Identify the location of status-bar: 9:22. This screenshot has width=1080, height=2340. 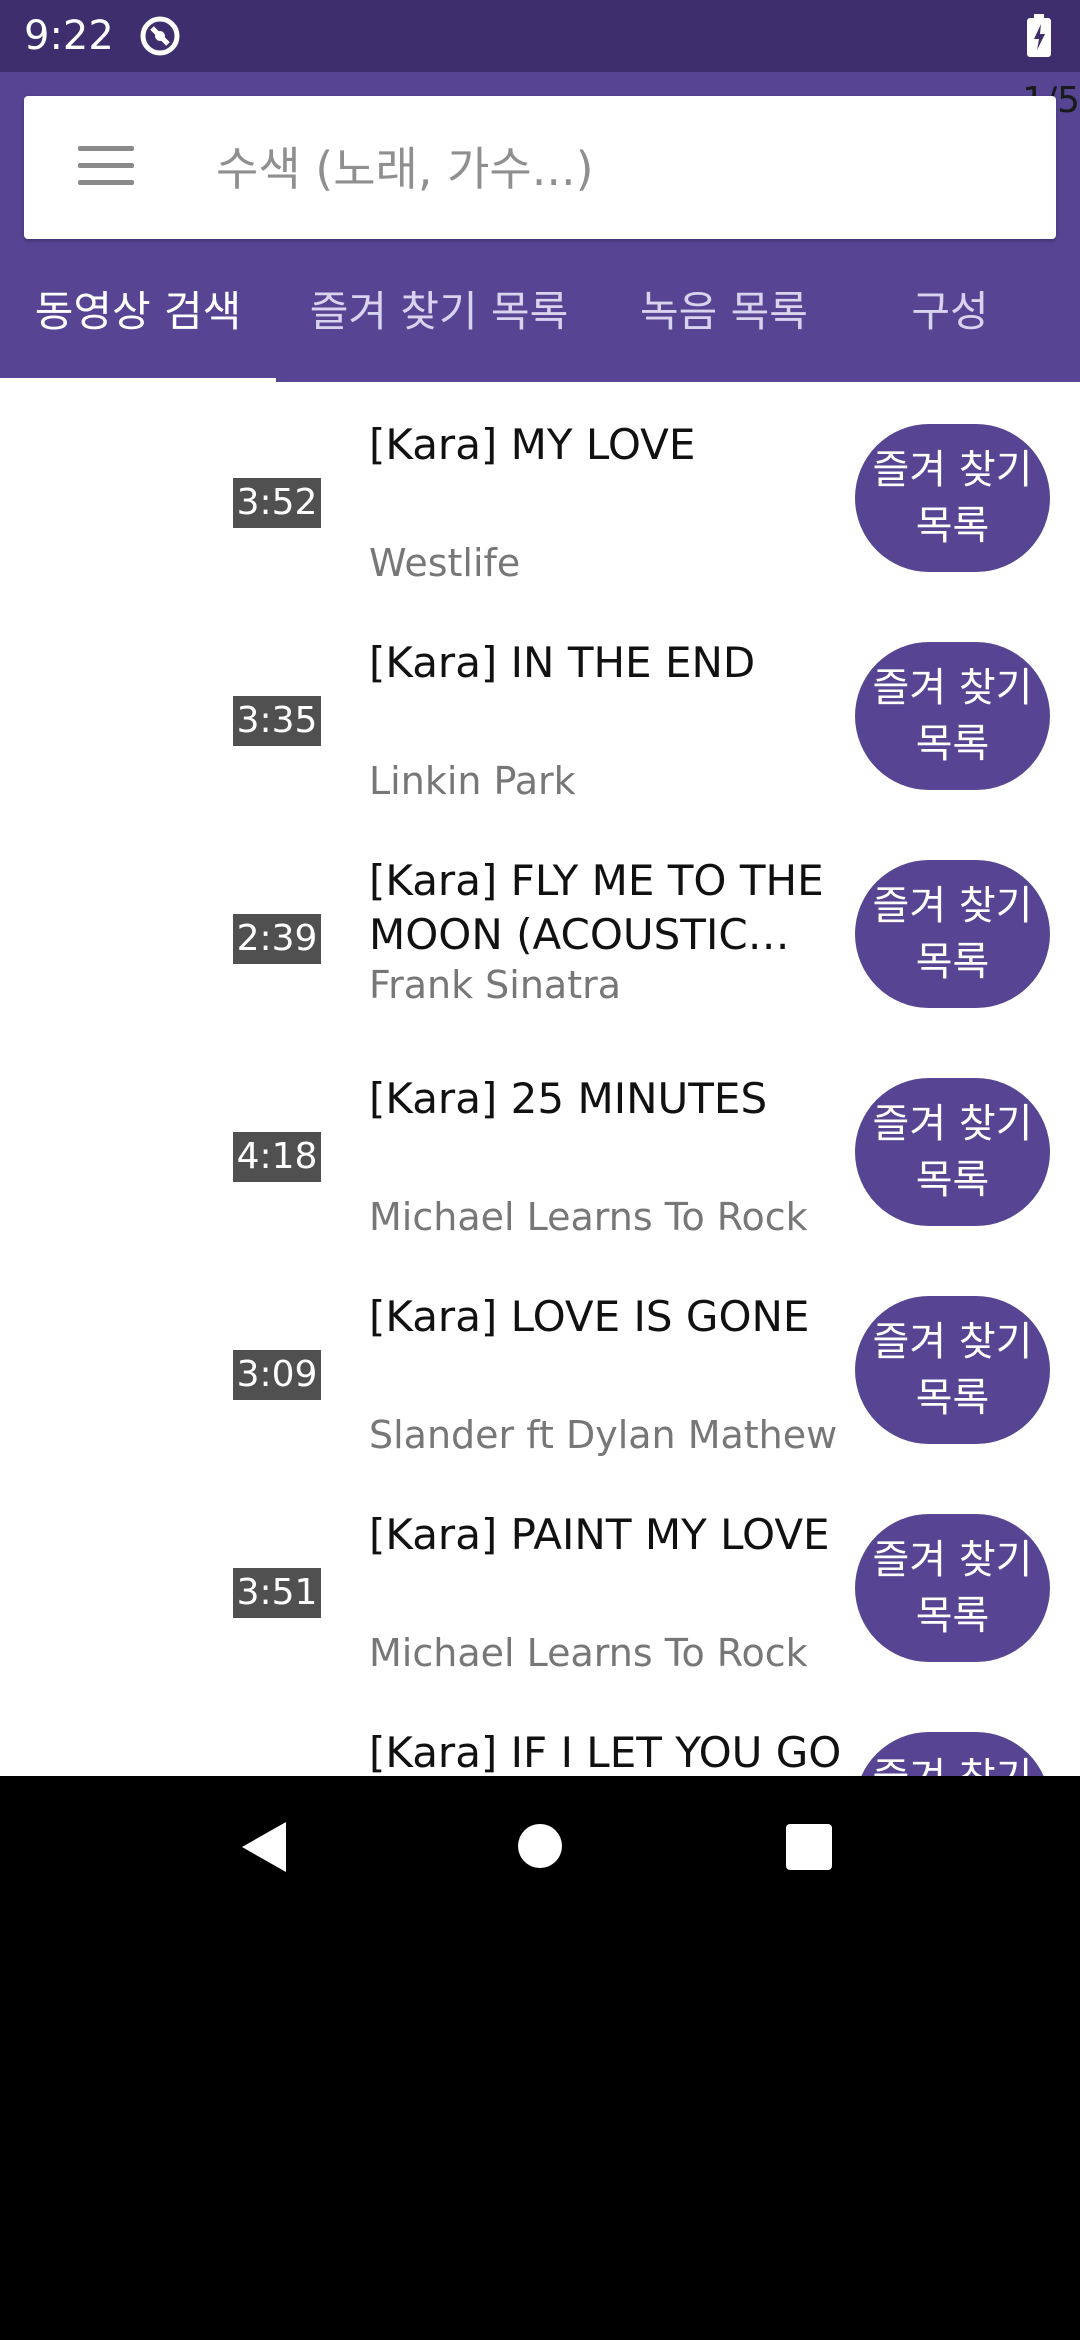
(540, 36).